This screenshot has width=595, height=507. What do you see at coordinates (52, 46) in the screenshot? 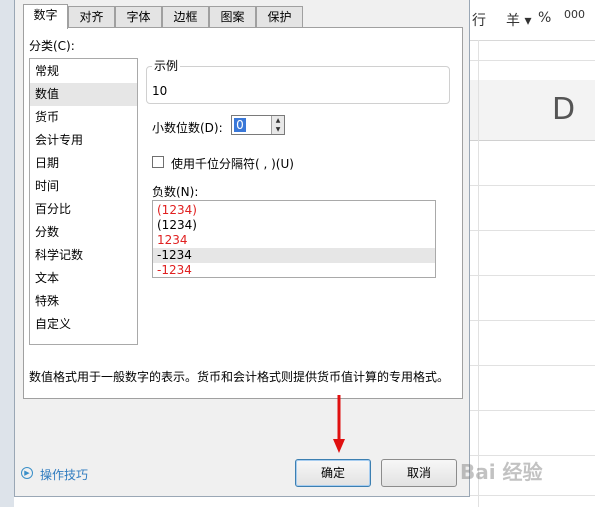
I see `category-label: 分类(C):` at bounding box center [52, 46].